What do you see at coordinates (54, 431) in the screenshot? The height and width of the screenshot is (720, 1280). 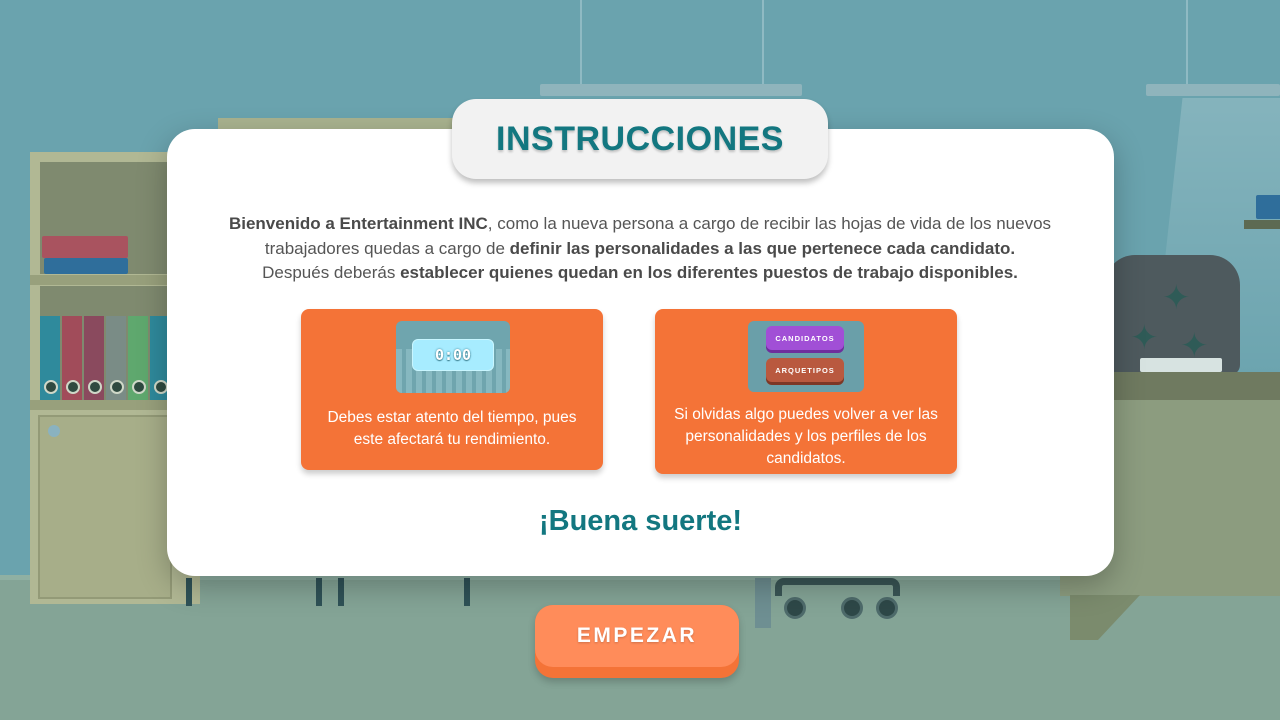 I see `cabinet-knob` at bounding box center [54, 431].